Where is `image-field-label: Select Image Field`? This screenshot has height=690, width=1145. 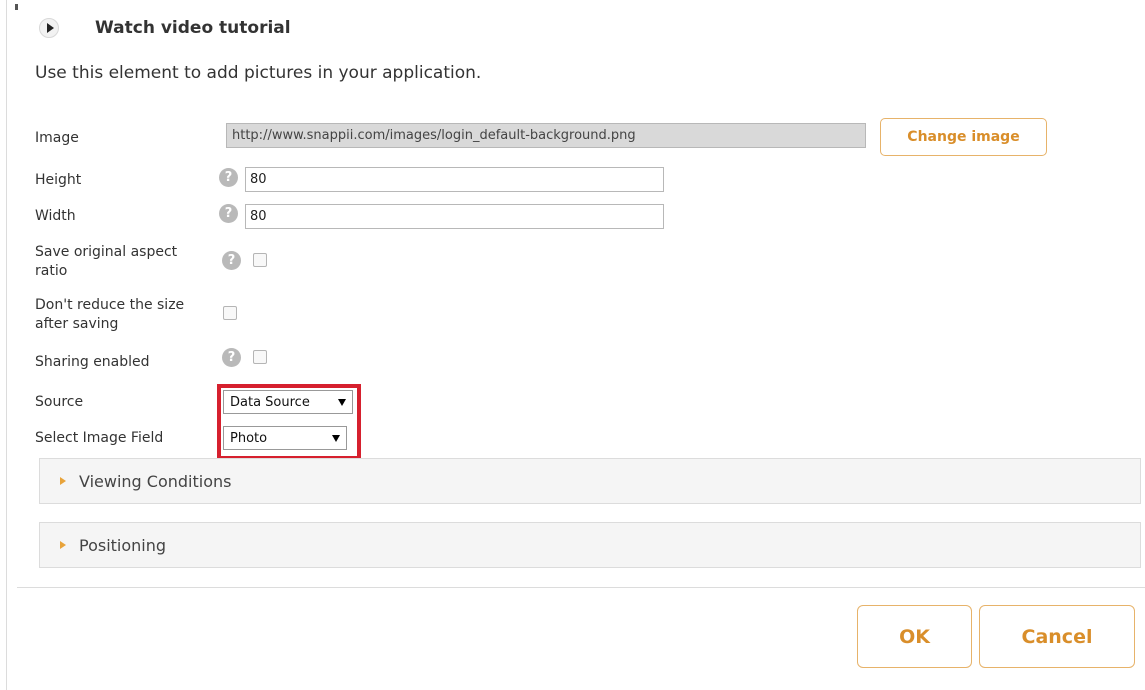 image-field-label: Select Image Field is located at coordinates (99, 438).